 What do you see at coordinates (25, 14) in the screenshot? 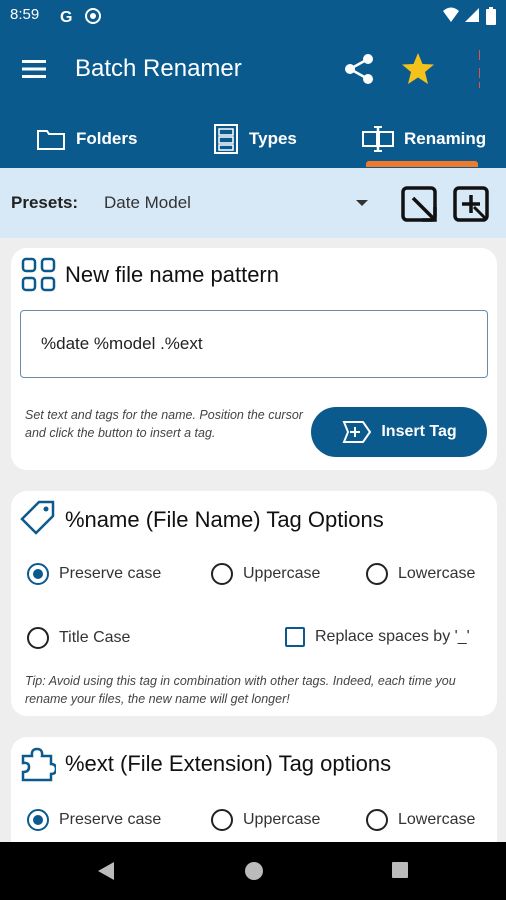
I see `status-time: 8:59` at bounding box center [25, 14].